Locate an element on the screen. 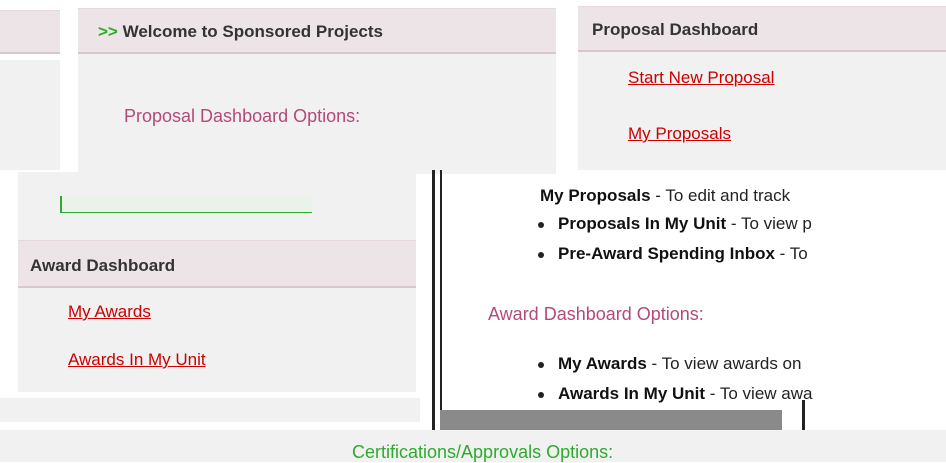  bottom-left-strip is located at coordinates (210, 410).